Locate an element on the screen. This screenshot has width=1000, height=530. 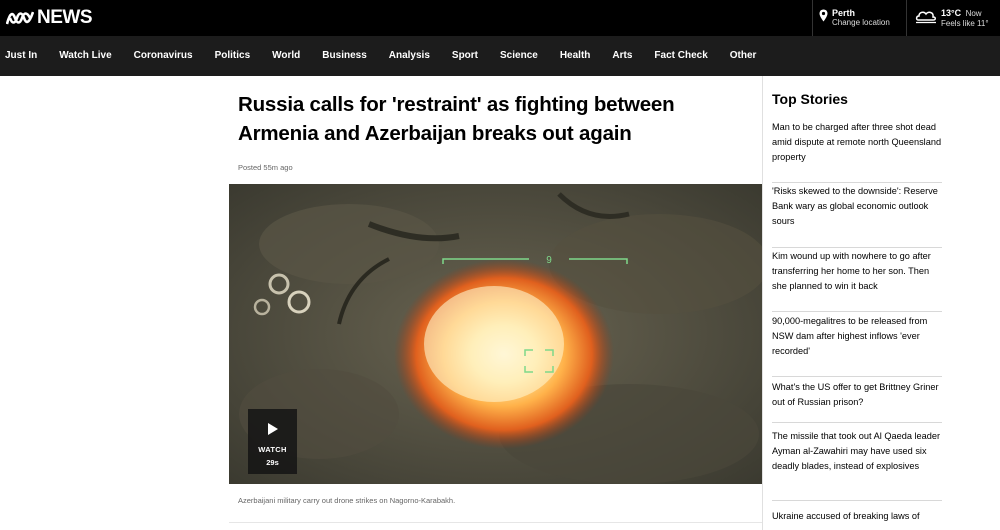
watch-video-button: WATCH 29s is located at coordinates (272, 441).